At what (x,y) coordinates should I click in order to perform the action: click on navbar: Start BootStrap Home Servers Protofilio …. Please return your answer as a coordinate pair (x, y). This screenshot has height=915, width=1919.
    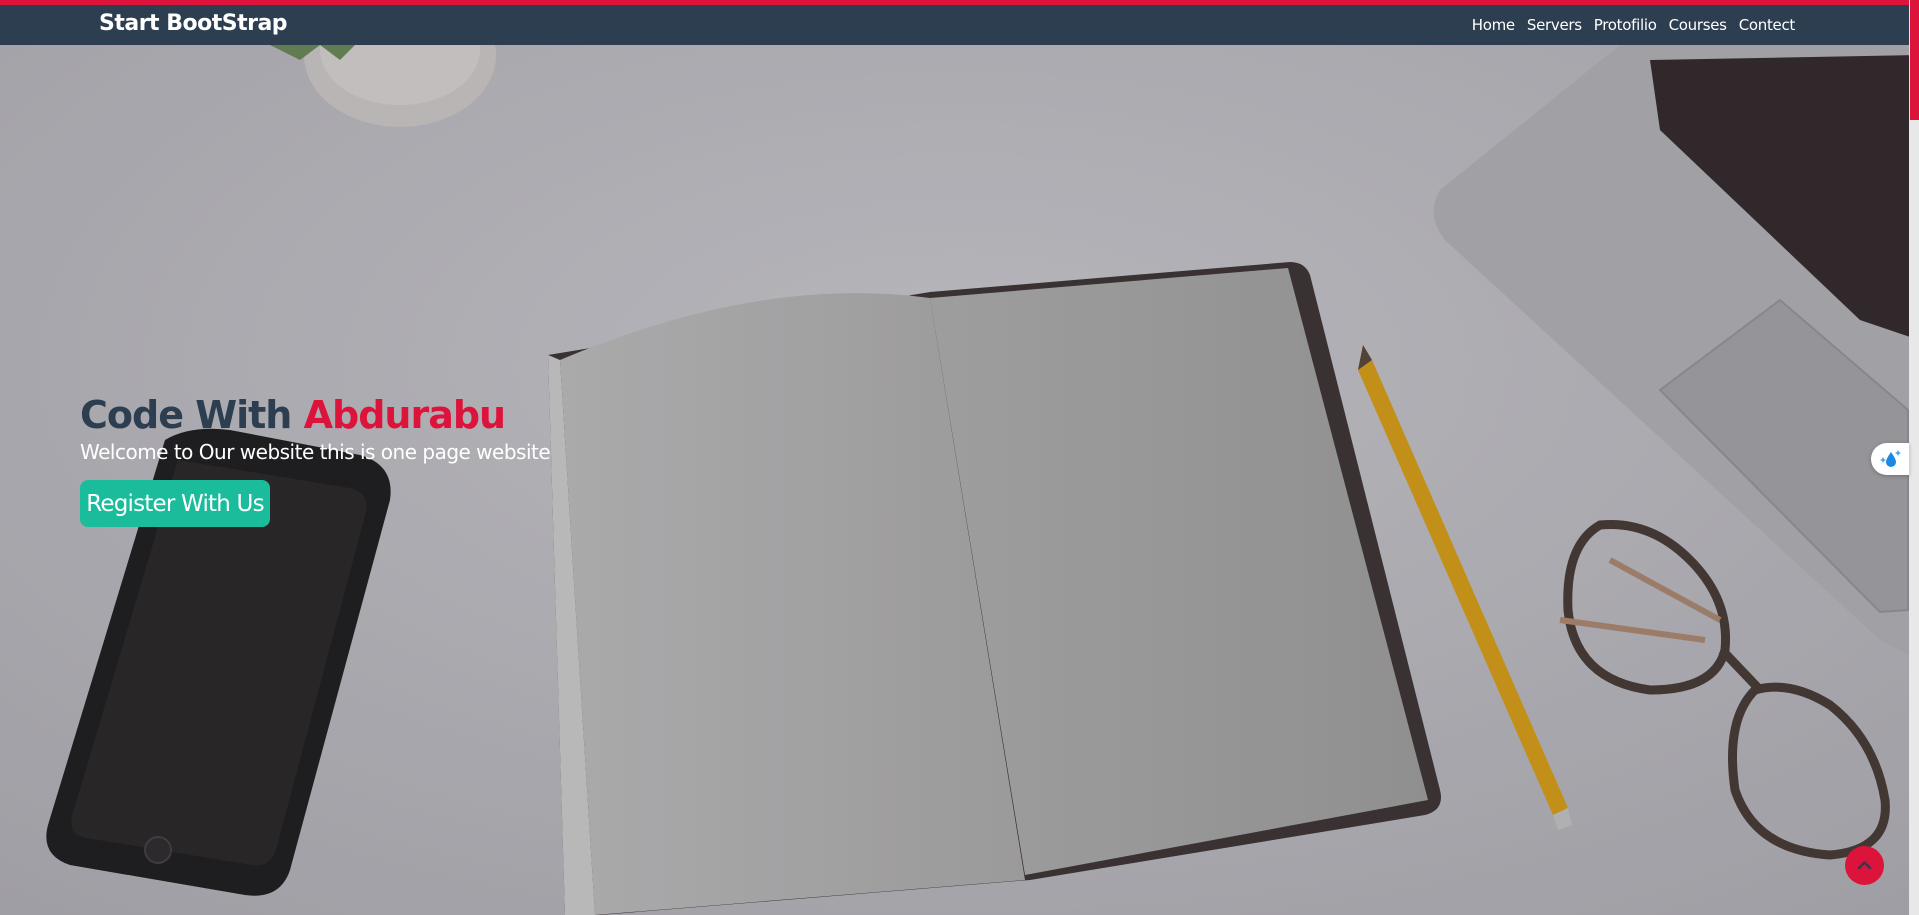
    Looking at the image, I should click on (959, 25).